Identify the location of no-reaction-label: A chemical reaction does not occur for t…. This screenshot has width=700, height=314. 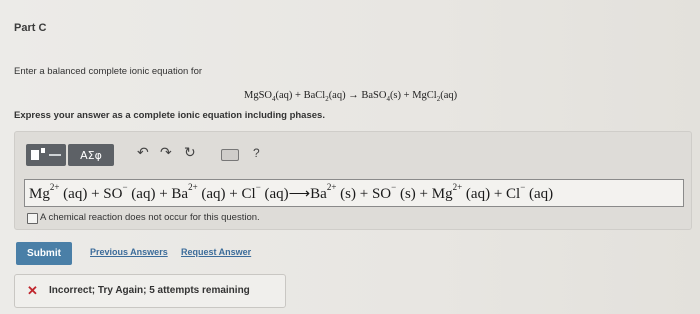
(150, 217).